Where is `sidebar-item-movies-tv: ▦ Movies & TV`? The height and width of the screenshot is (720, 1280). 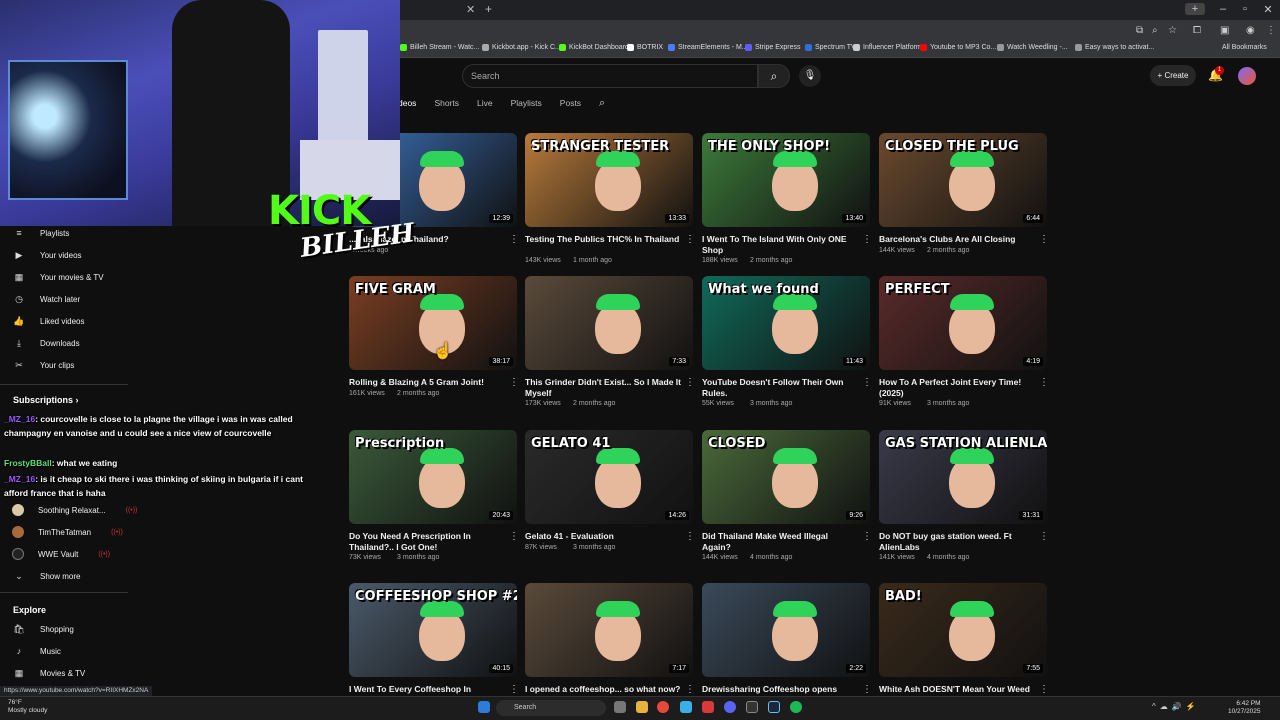 sidebar-item-movies-tv: ▦ Movies & TV is located at coordinates (48, 673).